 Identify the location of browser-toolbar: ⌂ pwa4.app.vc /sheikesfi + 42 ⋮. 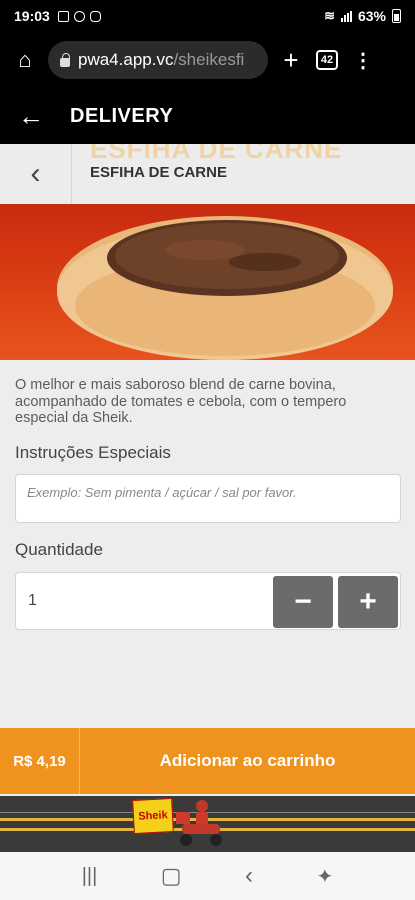
(207, 60).